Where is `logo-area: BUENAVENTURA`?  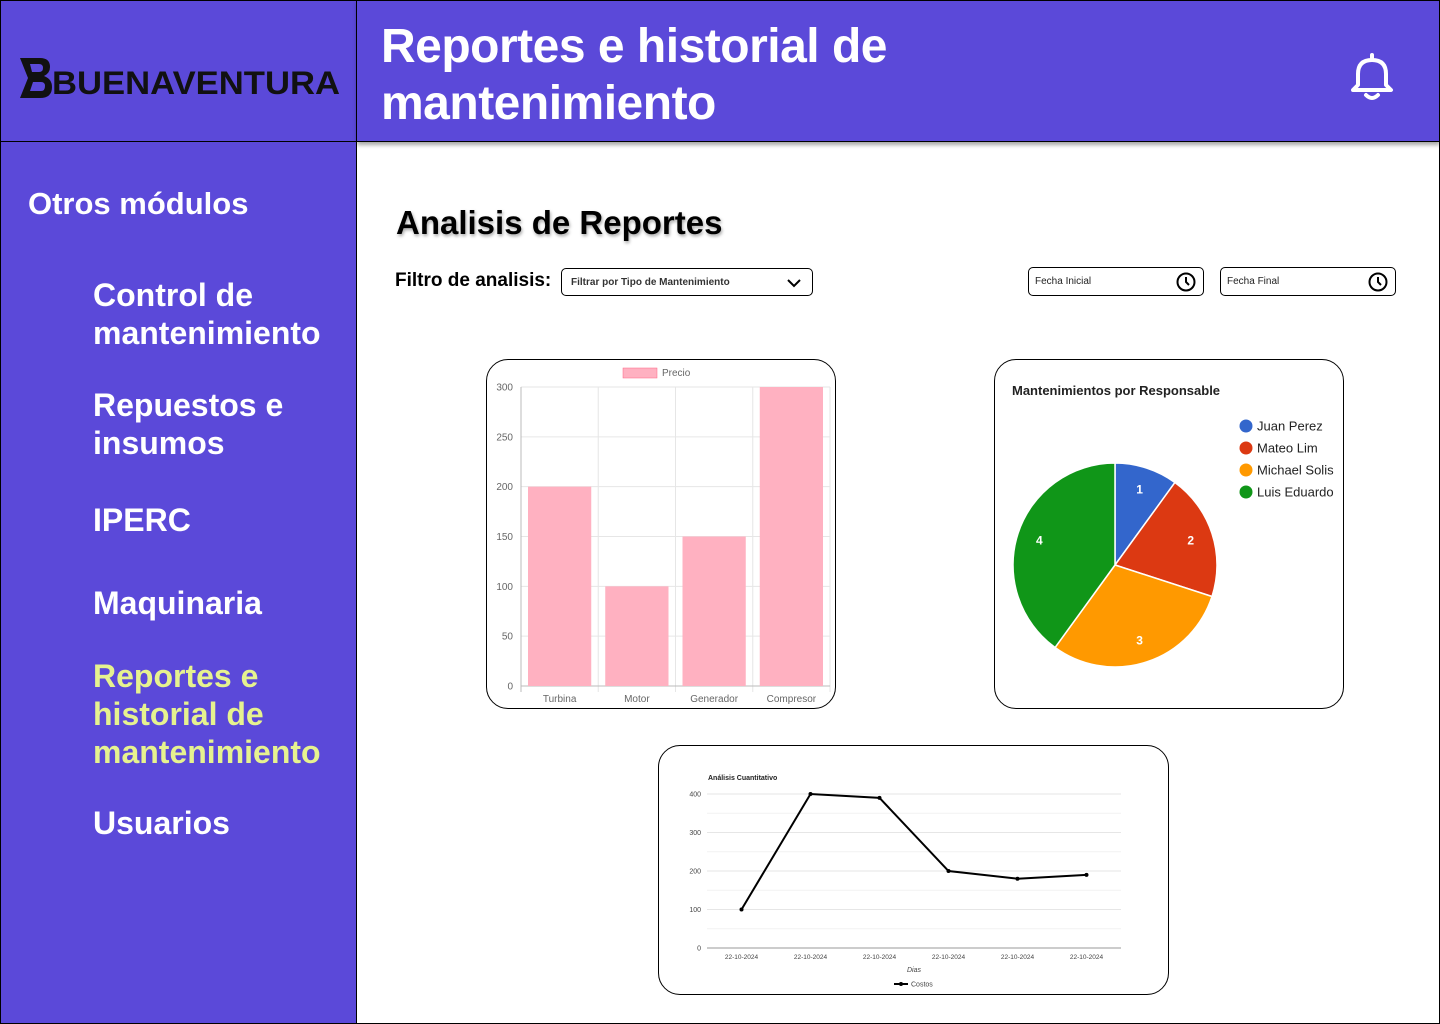
logo-area: BUENAVENTURA is located at coordinates (178, 71).